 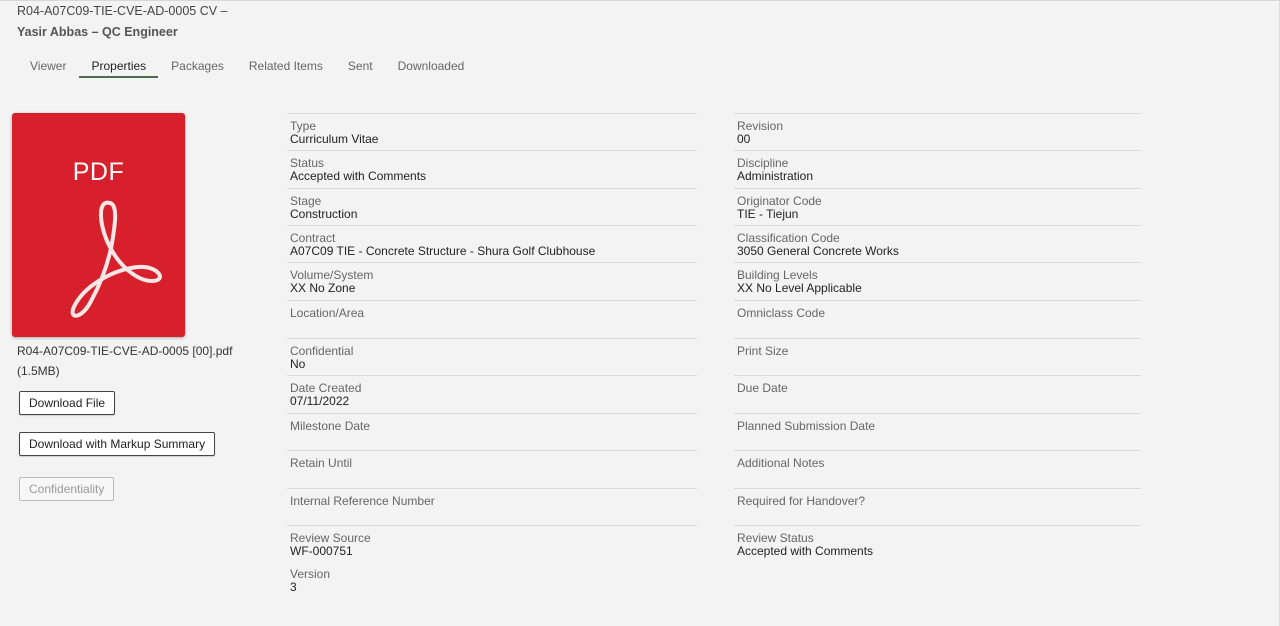 What do you see at coordinates (937, 319) in the screenshot?
I see `property-omniclass-code: Omniclass Code` at bounding box center [937, 319].